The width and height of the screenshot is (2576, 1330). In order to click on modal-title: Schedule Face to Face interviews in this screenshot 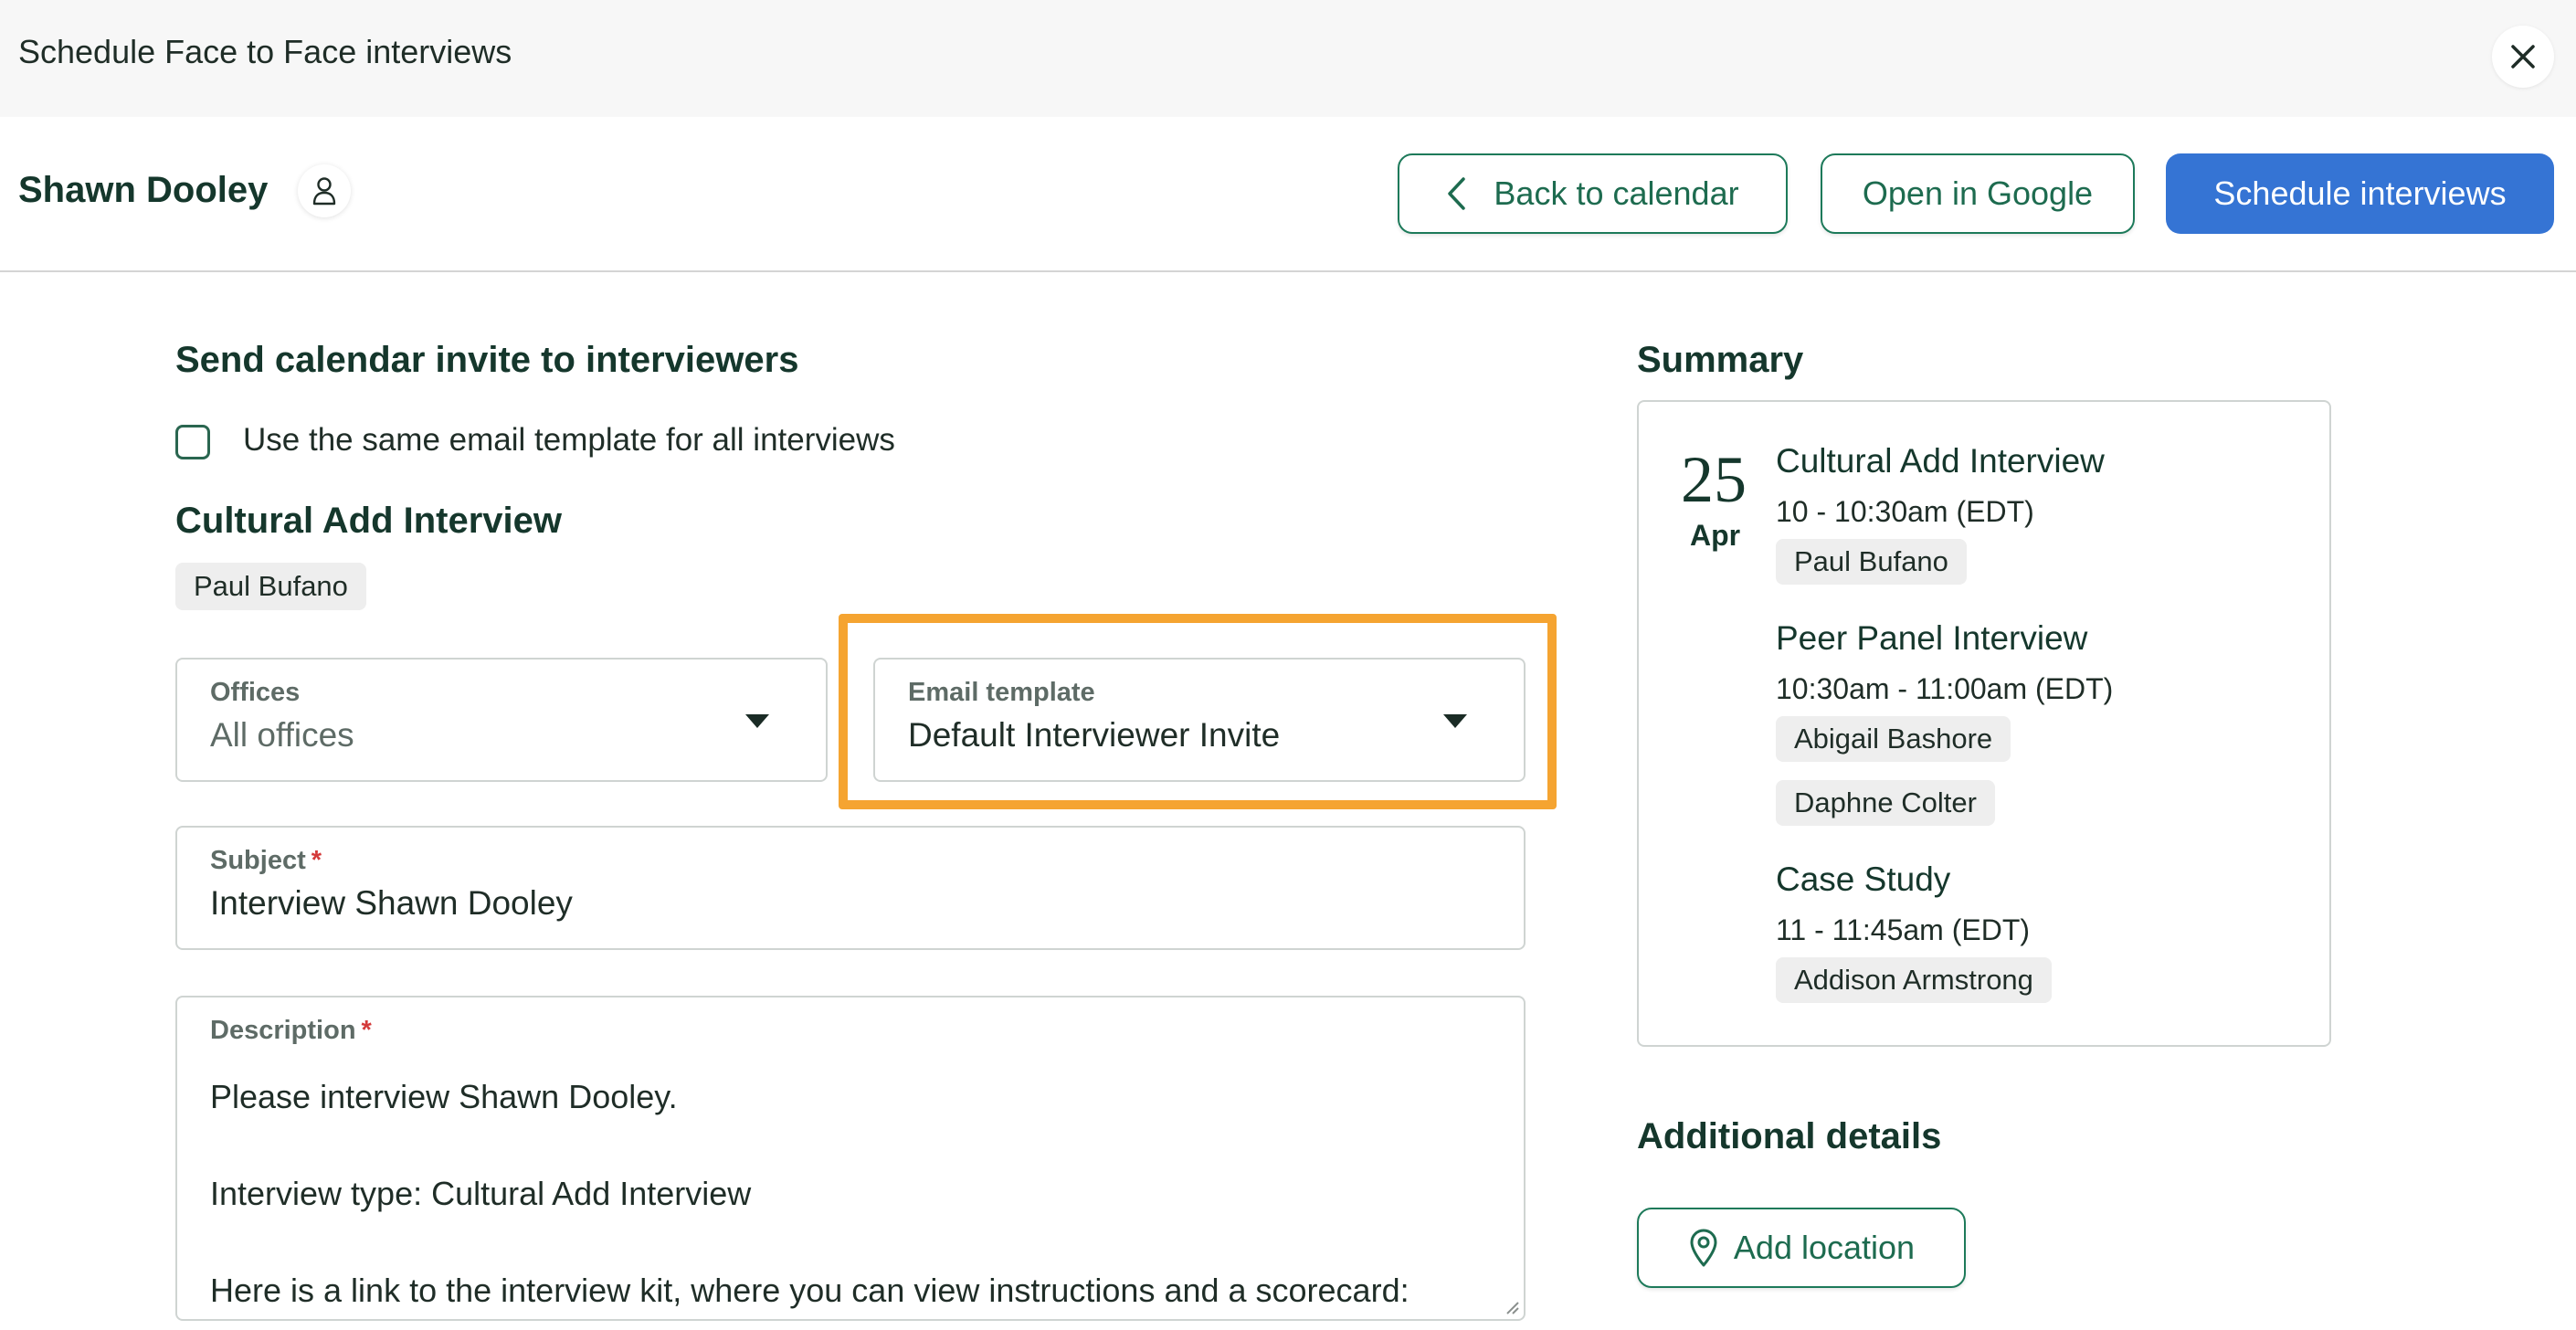, I will do `click(265, 52)`.